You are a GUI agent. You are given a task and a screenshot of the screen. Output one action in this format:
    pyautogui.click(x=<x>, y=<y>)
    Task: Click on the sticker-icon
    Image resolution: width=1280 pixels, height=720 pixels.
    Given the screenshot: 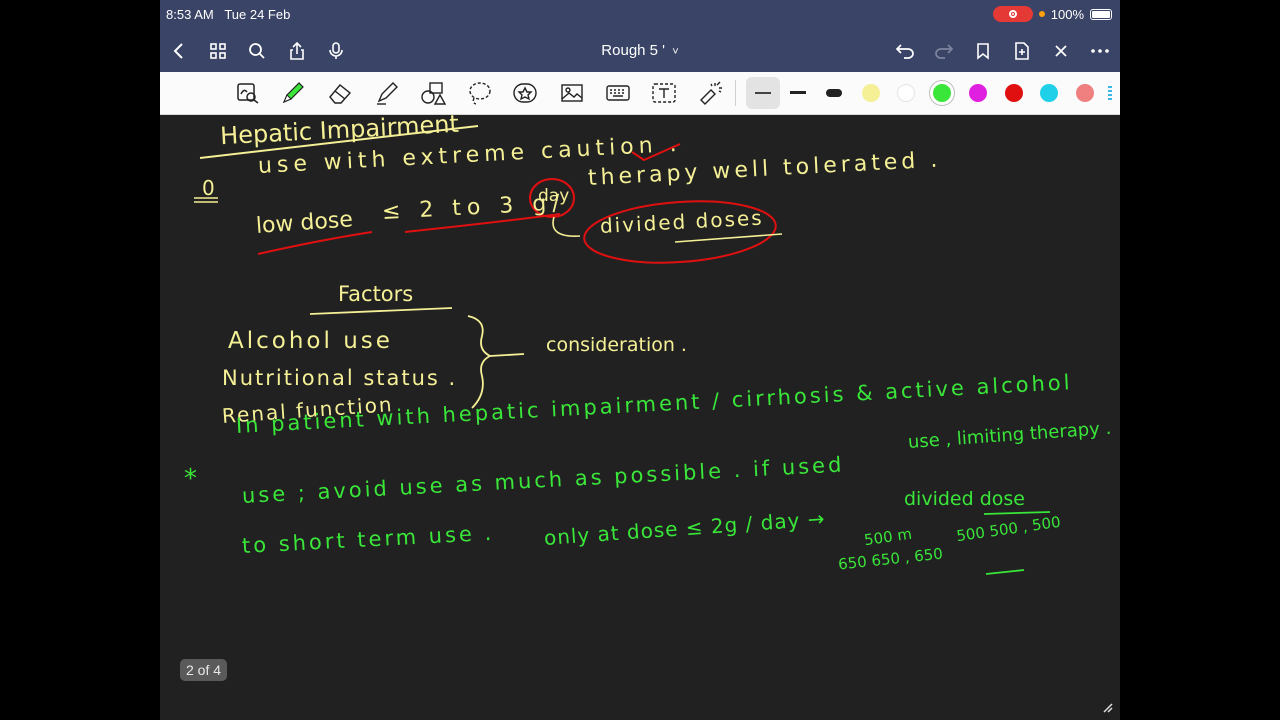 What is the action you would take?
    pyautogui.click(x=525, y=93)
    